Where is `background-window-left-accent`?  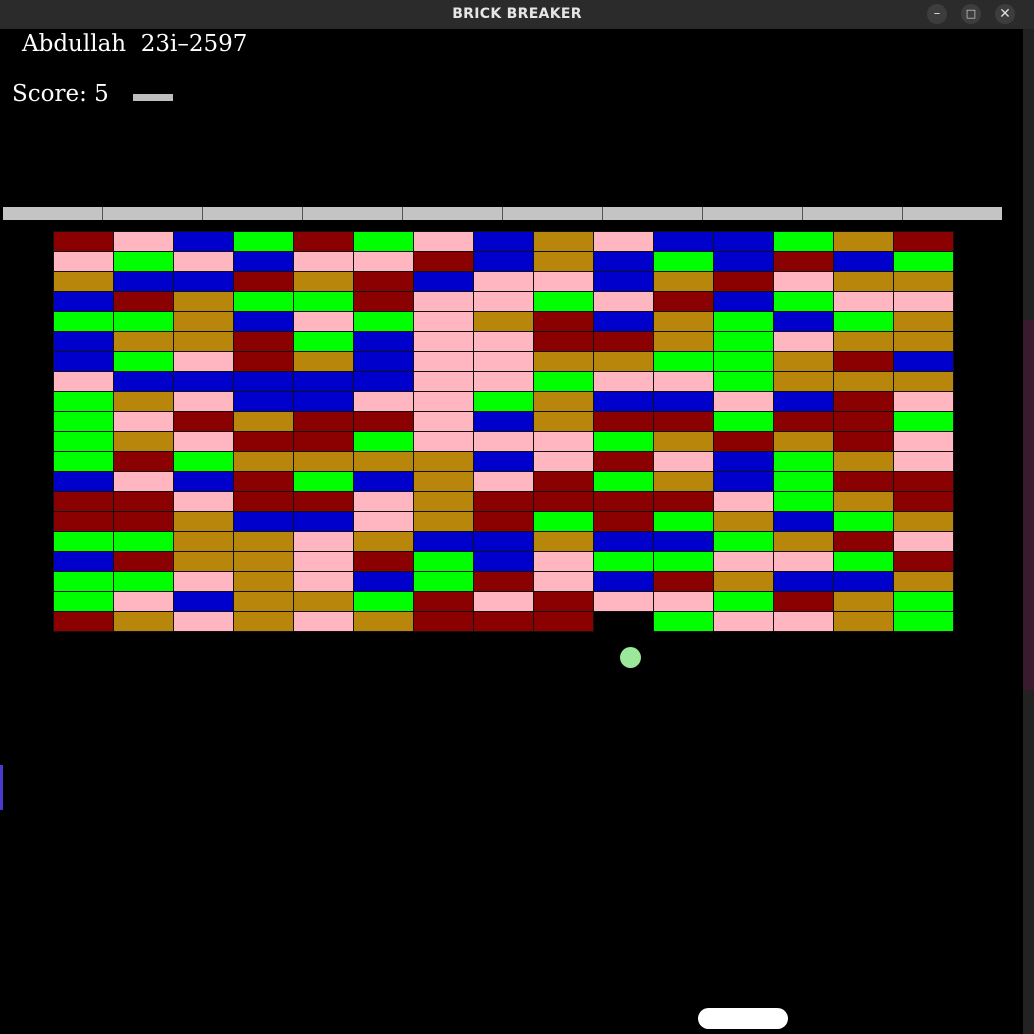 background-window-left-accent is located at coordinates (1, 787).